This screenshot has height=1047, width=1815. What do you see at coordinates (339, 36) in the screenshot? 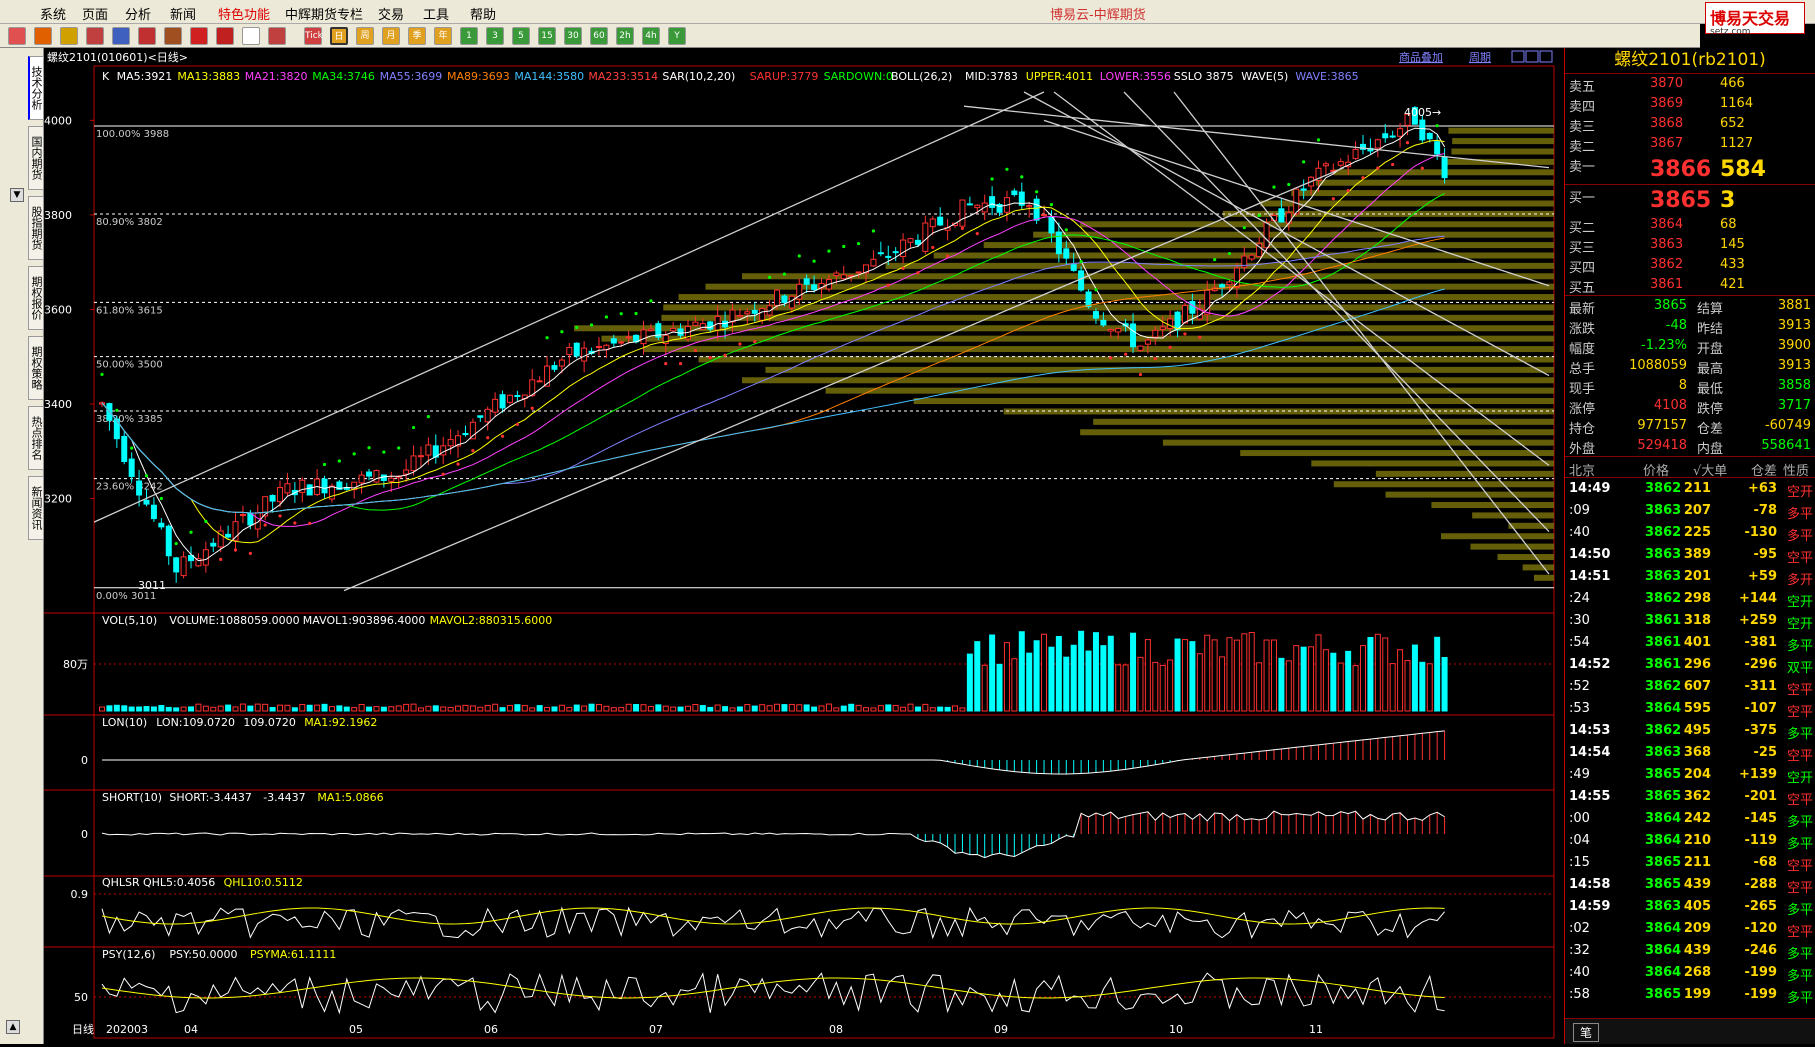
I see `period-button-1: 日` at bounding box center [339, 36].